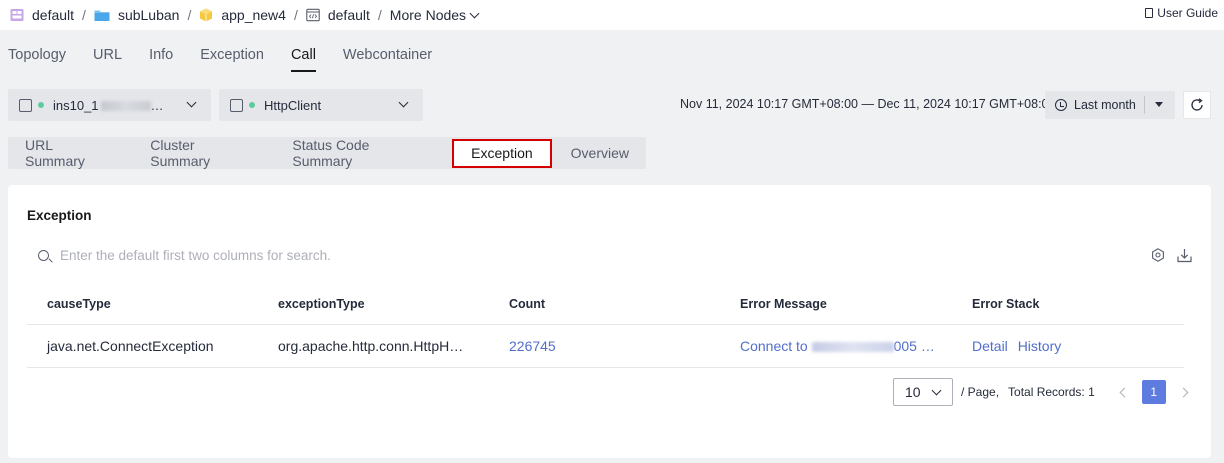 The image size is (1224, 463). Describe the element at coordinates (17, 15) in the screenshot. I see `env-icon` at that location.